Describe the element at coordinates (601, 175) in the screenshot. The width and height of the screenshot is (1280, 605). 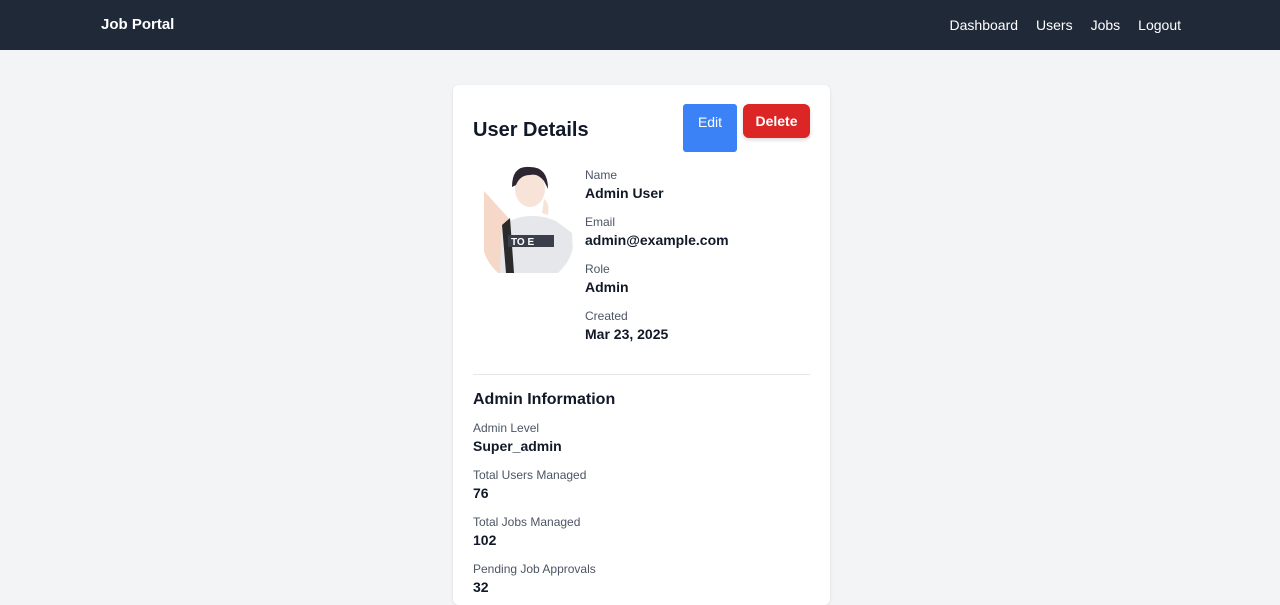
I see `name-label: Name` at that location.